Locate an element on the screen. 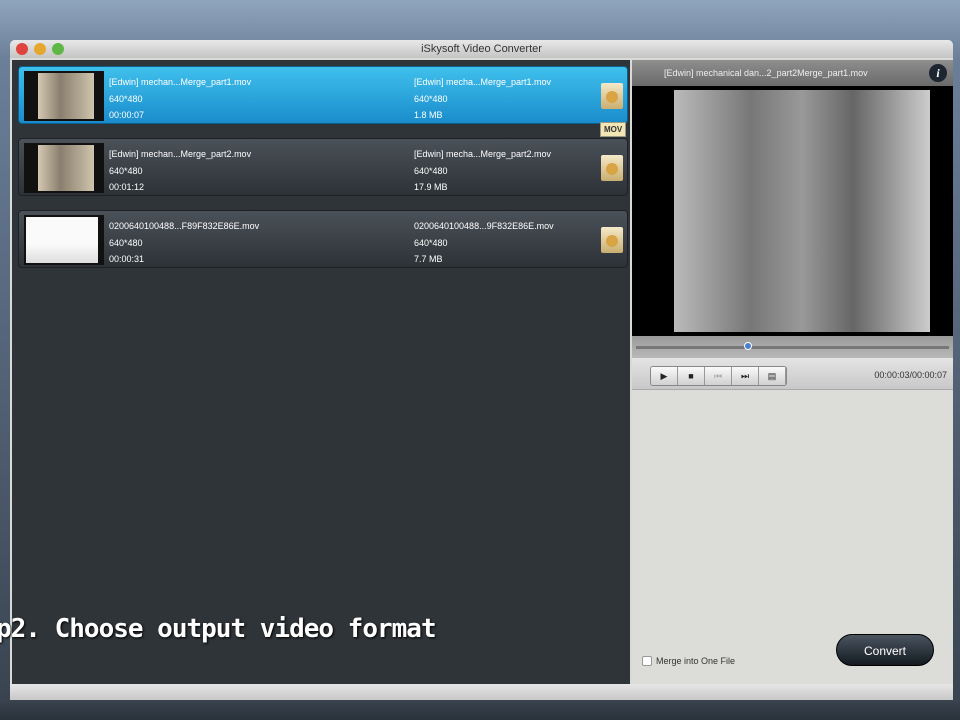  output-size: 7.7 MB is located at coordinates (428, 259).